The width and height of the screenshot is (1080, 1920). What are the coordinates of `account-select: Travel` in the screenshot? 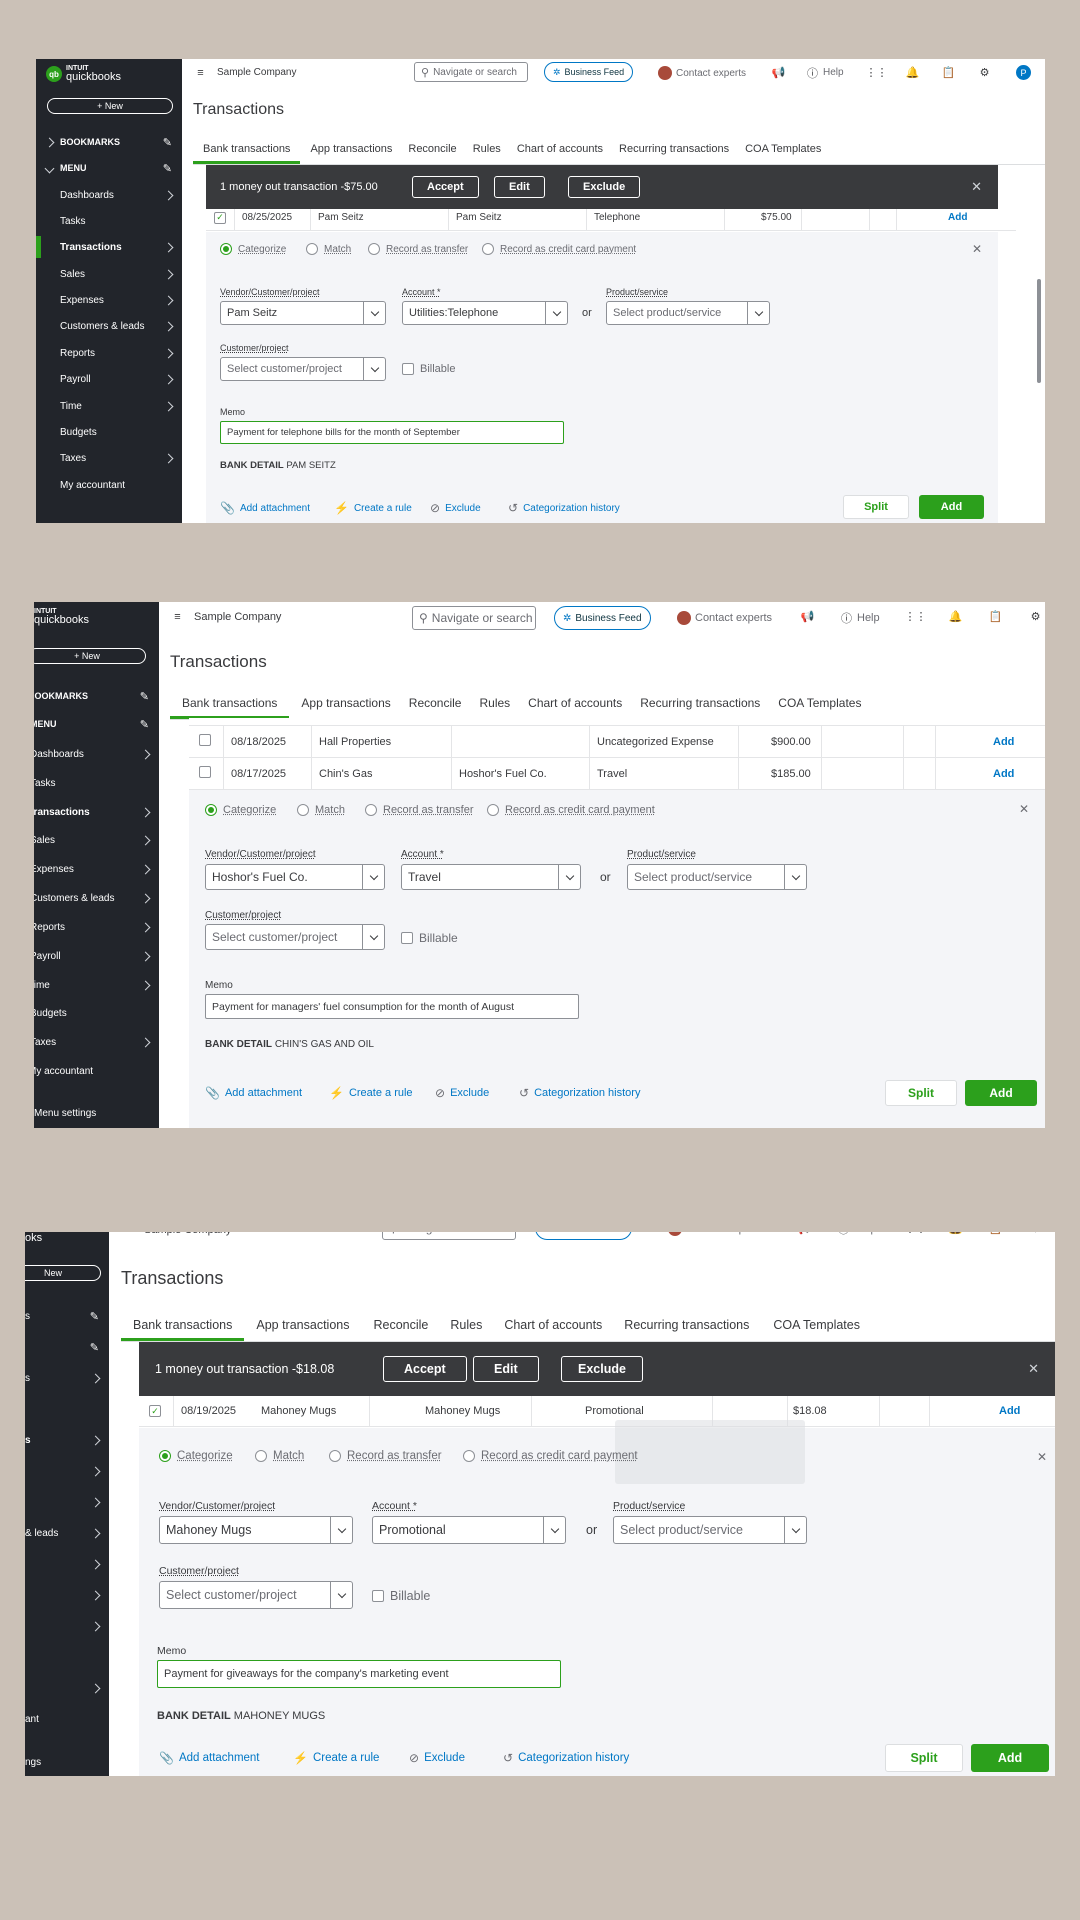 It's located at (491, 877).